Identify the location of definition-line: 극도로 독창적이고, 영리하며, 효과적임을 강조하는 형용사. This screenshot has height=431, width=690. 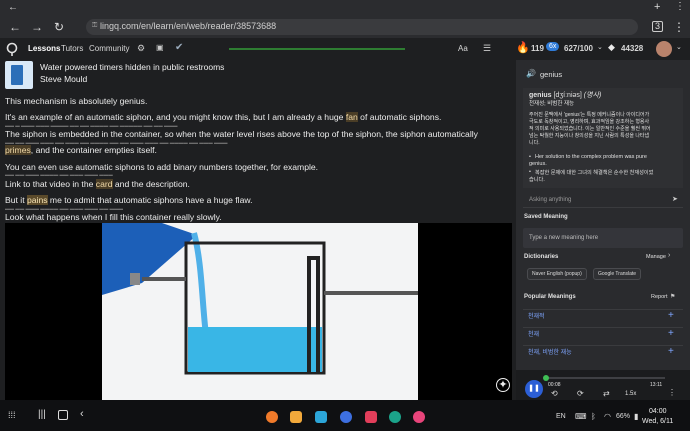
(589, 122).